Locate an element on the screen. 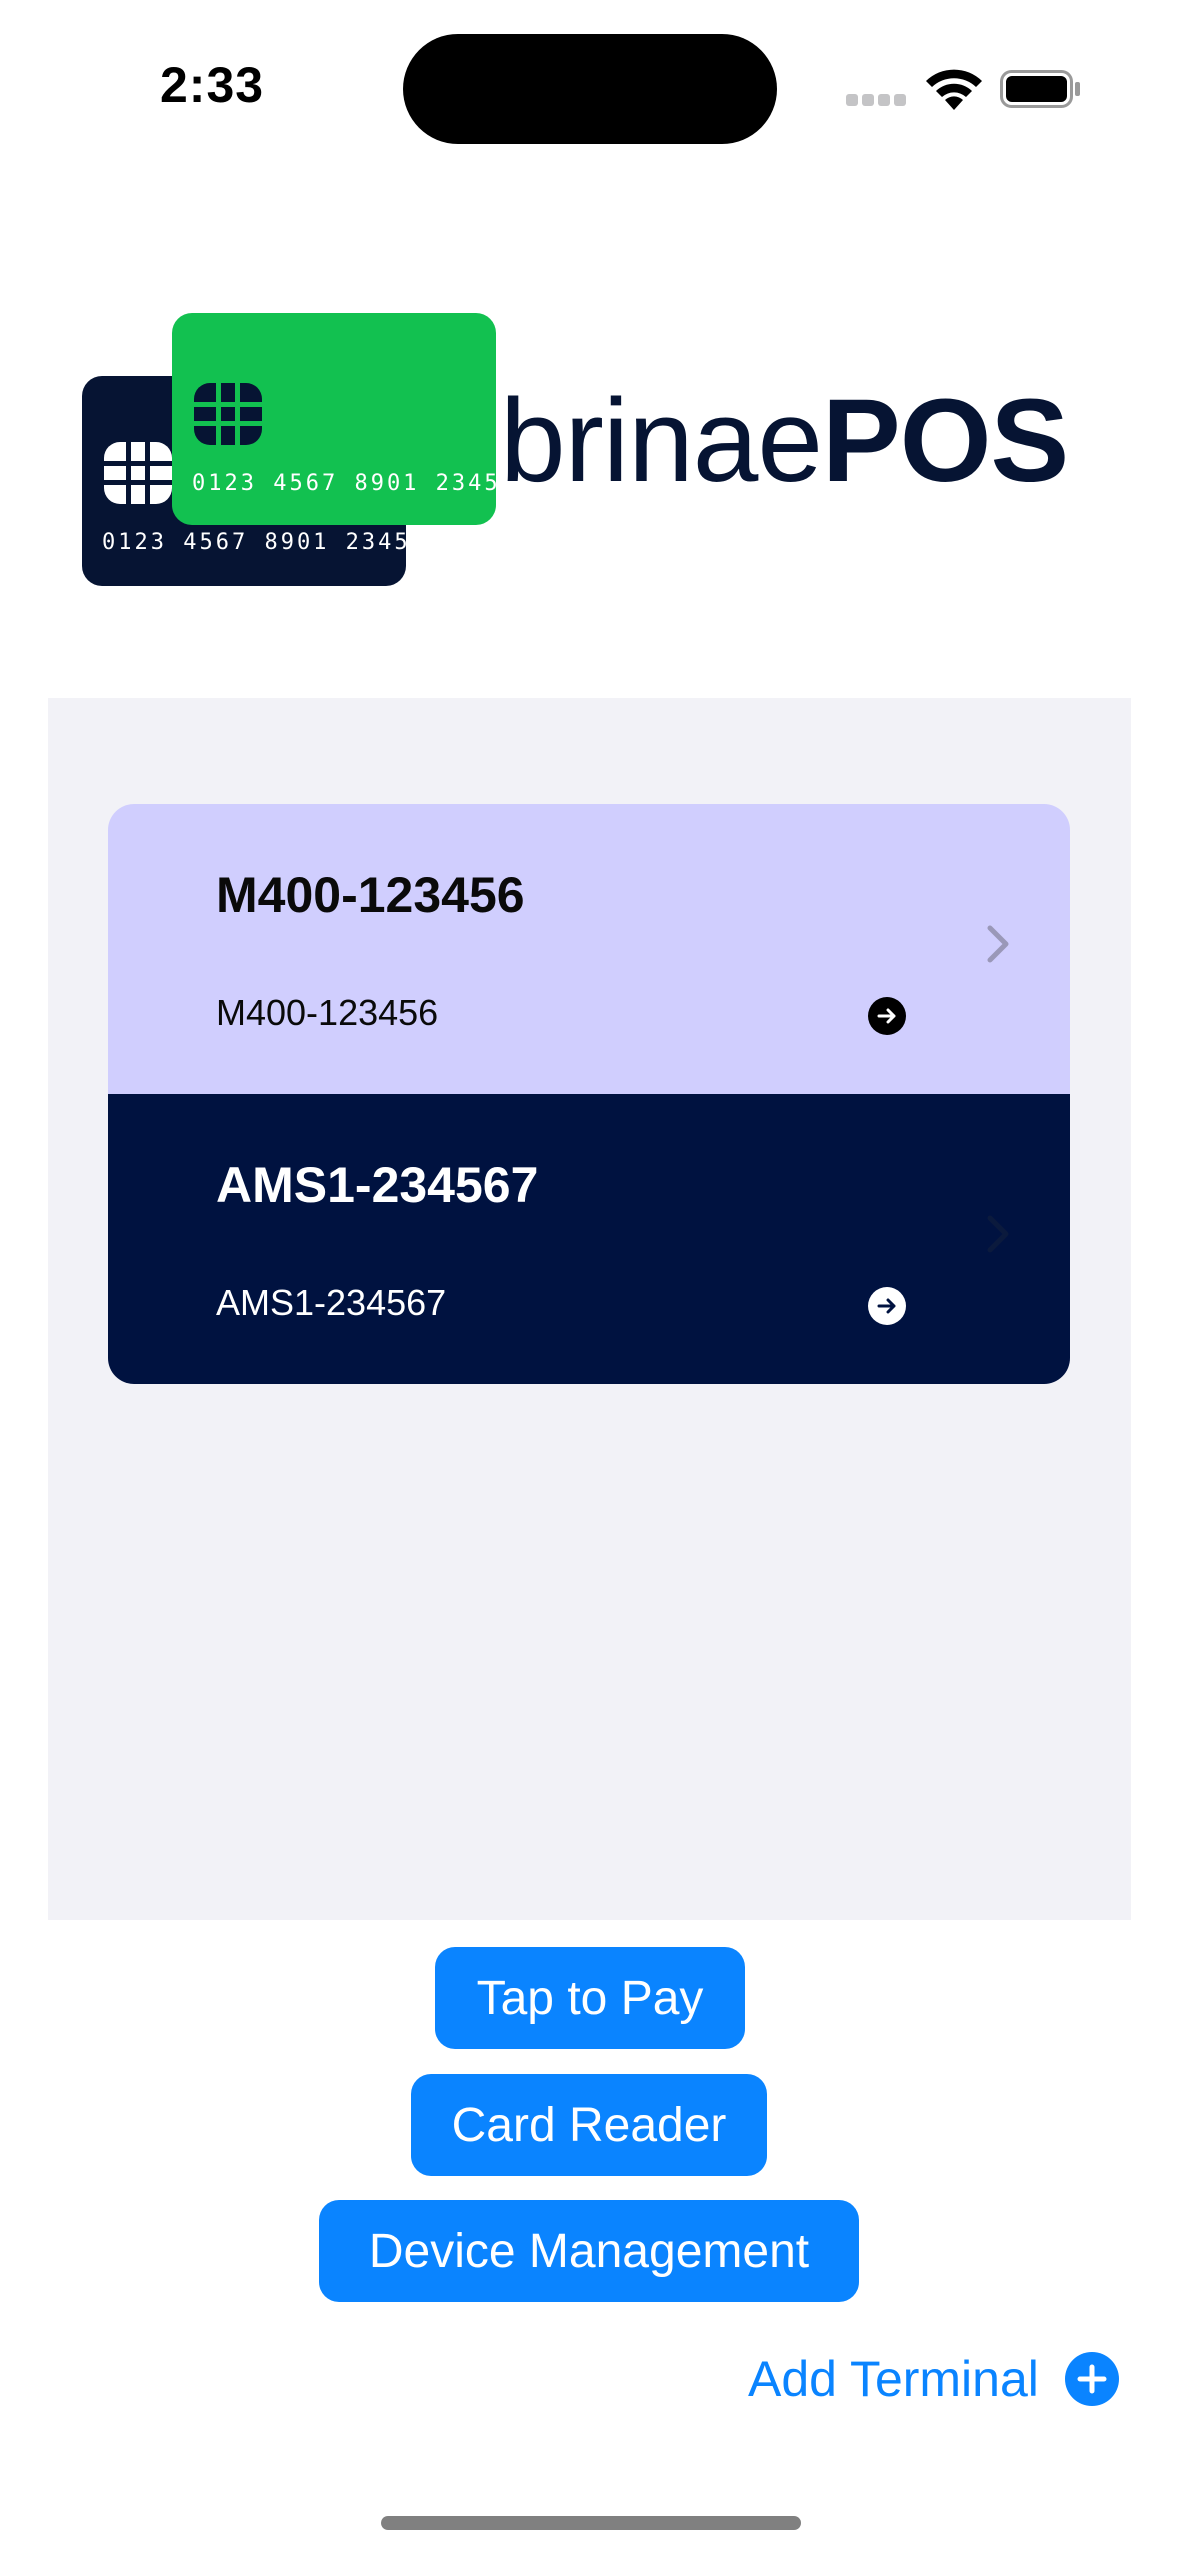 The width and height of the screenshot is (1179, 2556). terminal-subtitle: AMS1-234567 is located at coordinates (331, 1302).